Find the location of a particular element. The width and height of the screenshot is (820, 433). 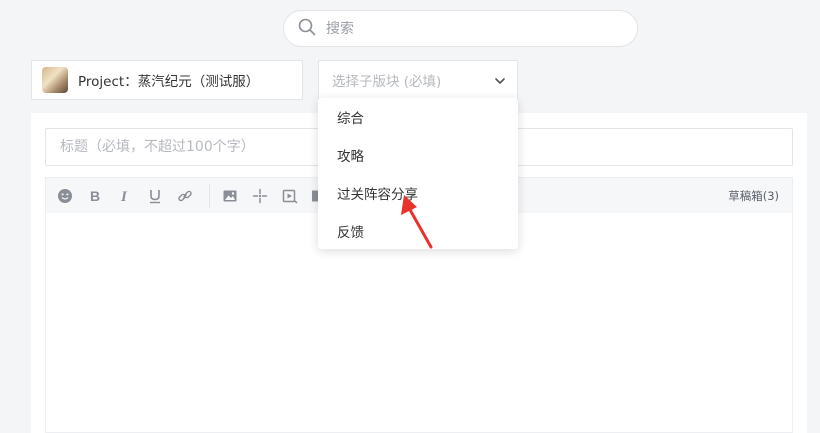

drafts-link: 草稿箱(3) is located at coordinates (753, 196).